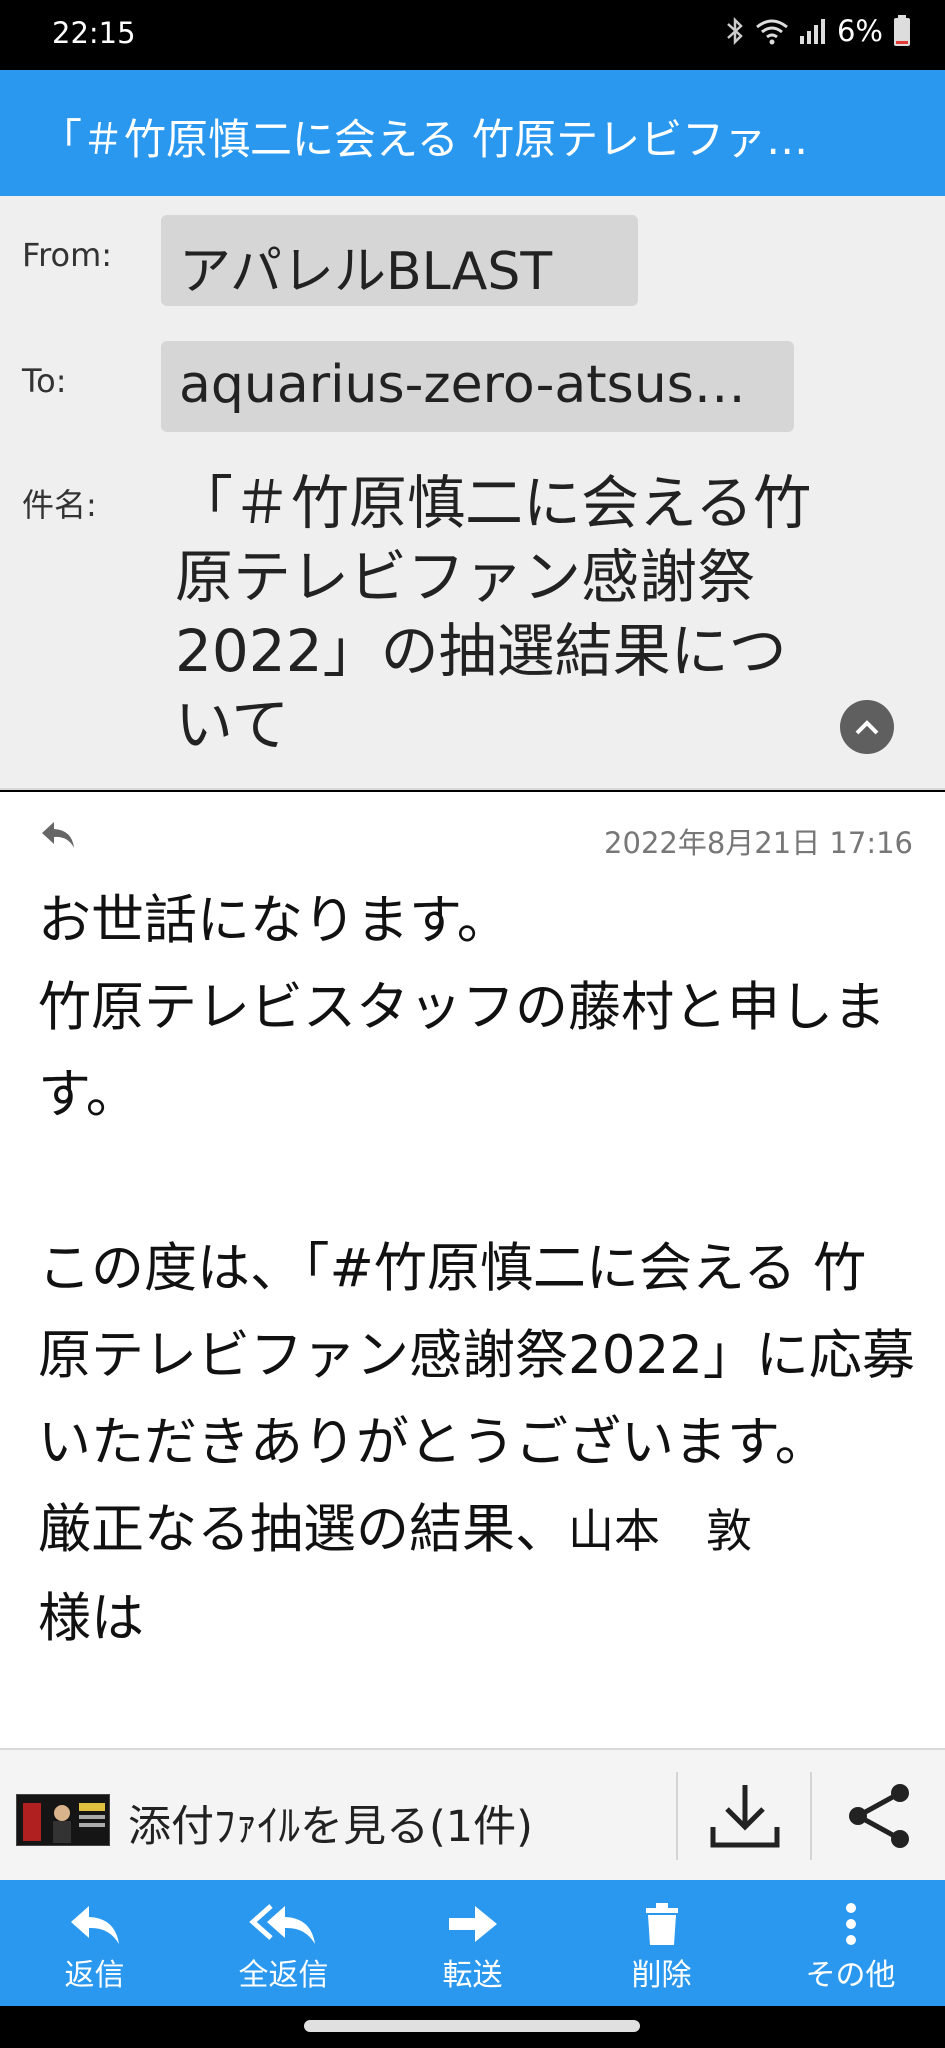 Image resolution: width=945 pixels, height=2048 pixels. Describe the element at coordinates (58, 837) in the screenshot. I see `reply-indicator-icon` at that location.